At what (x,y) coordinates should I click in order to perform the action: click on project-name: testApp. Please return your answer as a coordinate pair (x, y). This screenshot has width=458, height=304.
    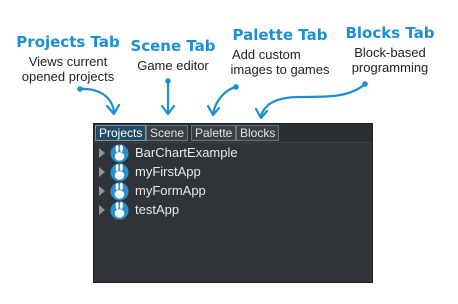
    Looking at the image, I should click on (157, 209).